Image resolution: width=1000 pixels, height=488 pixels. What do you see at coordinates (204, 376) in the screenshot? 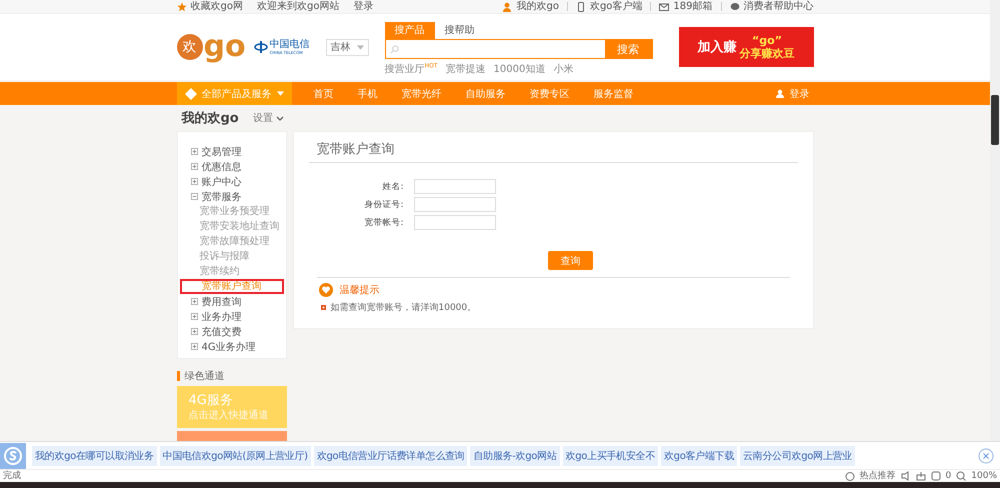
I see `section-title: 绿色通道` at bounding box center [204, 376].